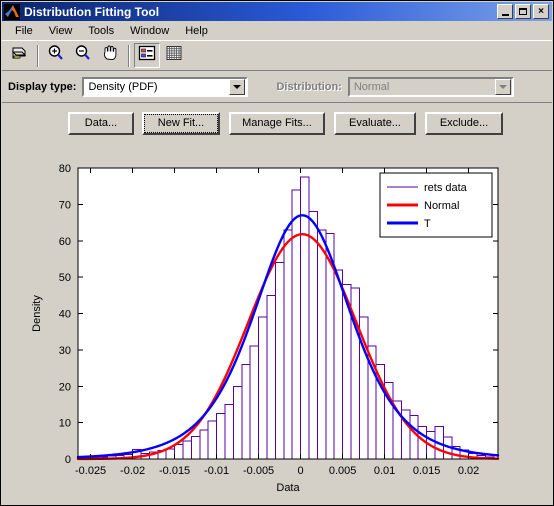 Image resolution: width=554 pixels, height=506 pixels. Describe the element at coordinates (237, 87) in the screenshot. I see `chevron-down-icon` at that location.